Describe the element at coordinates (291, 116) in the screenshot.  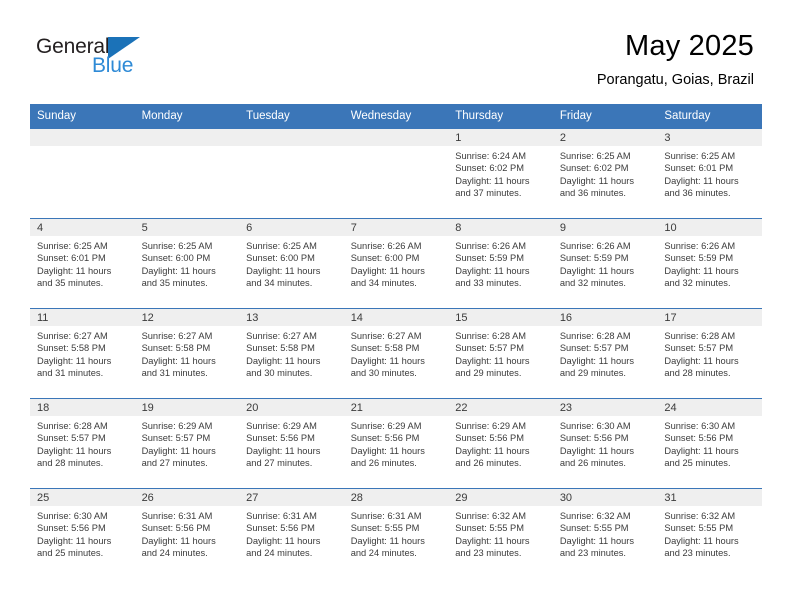
I see `weekday-header-tuesday: Tuesday` at that location.